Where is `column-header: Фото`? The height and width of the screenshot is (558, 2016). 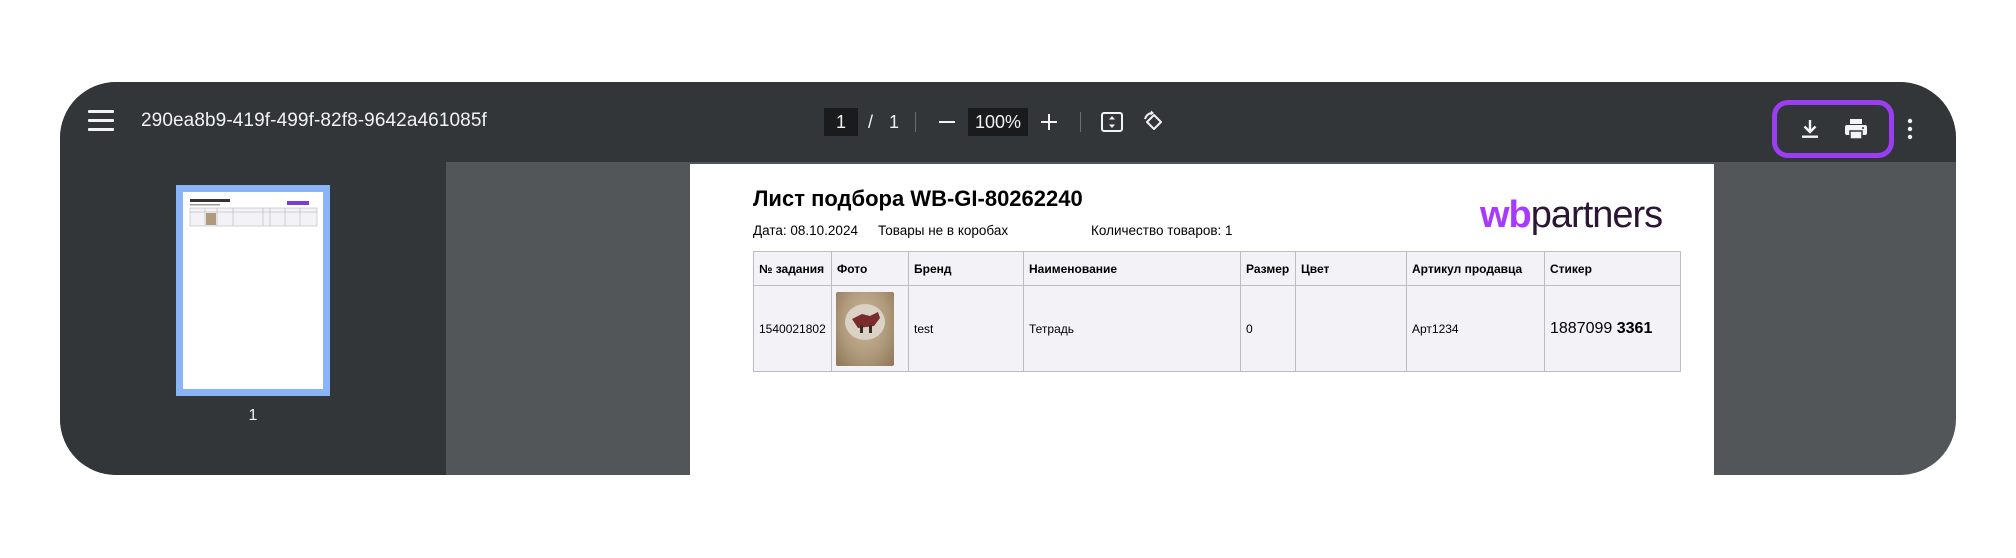 column-header: Фото is located at coordinates (870, 268).